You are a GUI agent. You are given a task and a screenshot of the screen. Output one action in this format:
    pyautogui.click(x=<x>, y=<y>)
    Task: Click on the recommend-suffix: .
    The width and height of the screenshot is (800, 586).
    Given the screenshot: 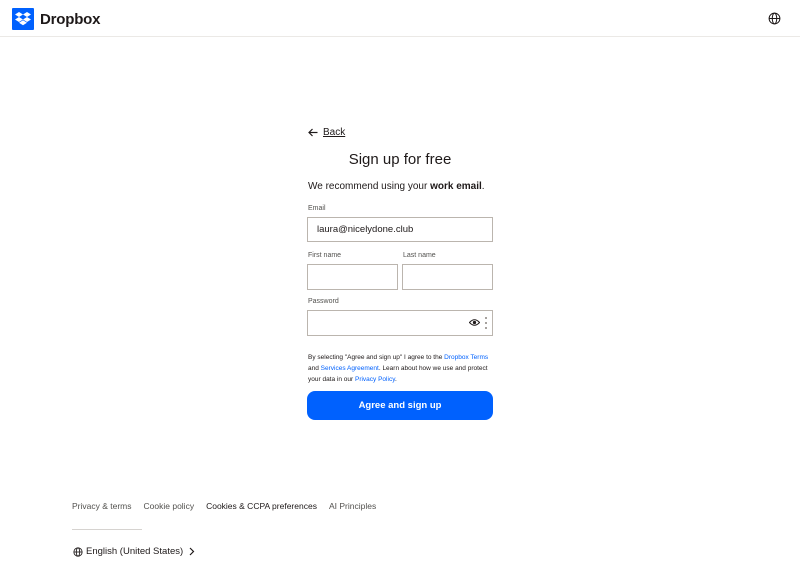 What is the action you would take?
    pyautogui.click(x=483, y=186)
    